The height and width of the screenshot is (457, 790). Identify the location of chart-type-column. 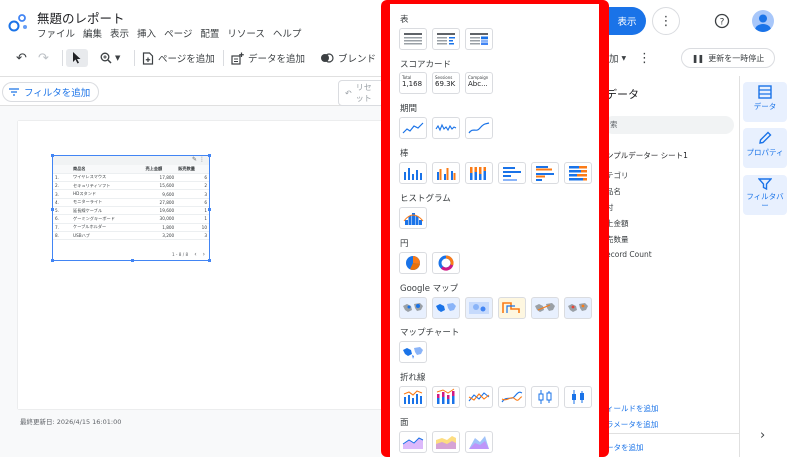
(413, 173).